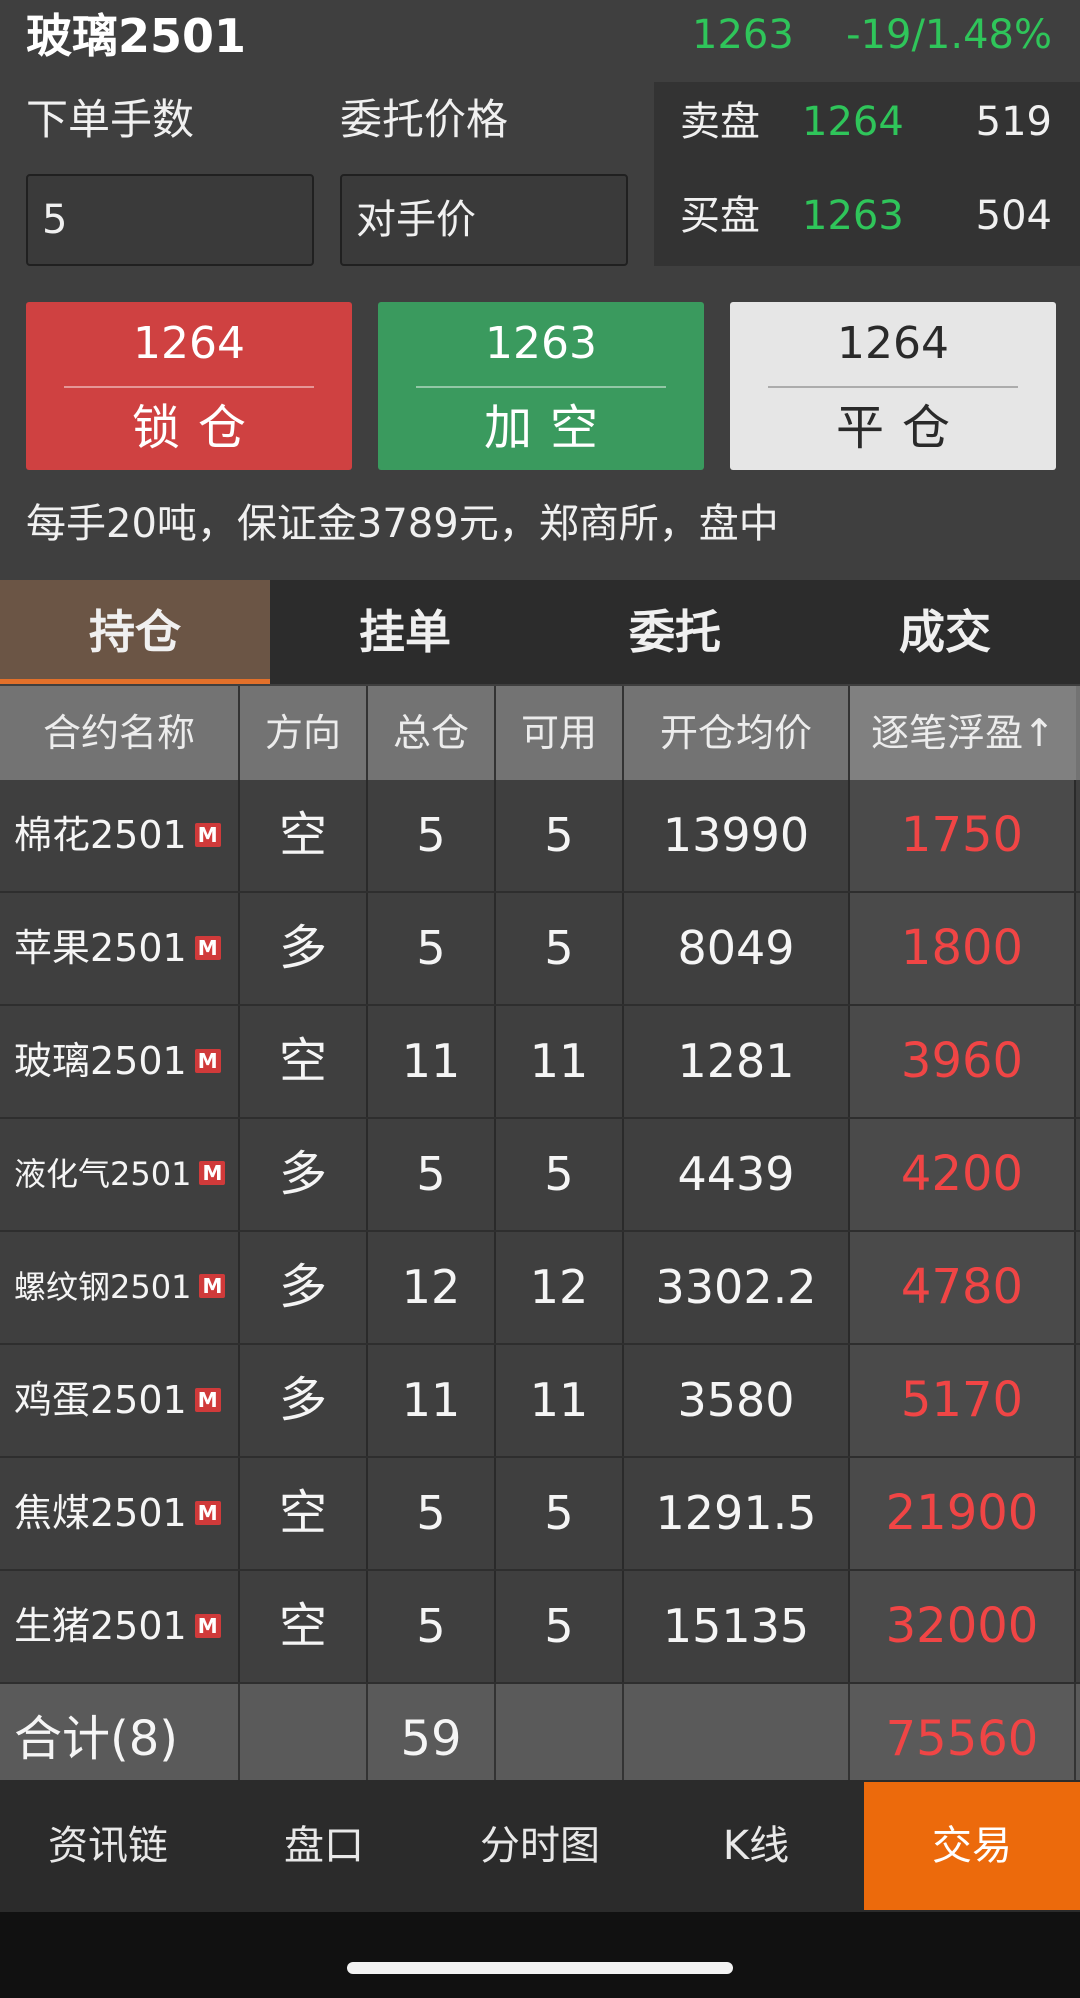 Image resolution: width=1080 pixels, height=1998 pixels. I want to click on header-contract: 合约名称, so click(120, 733).